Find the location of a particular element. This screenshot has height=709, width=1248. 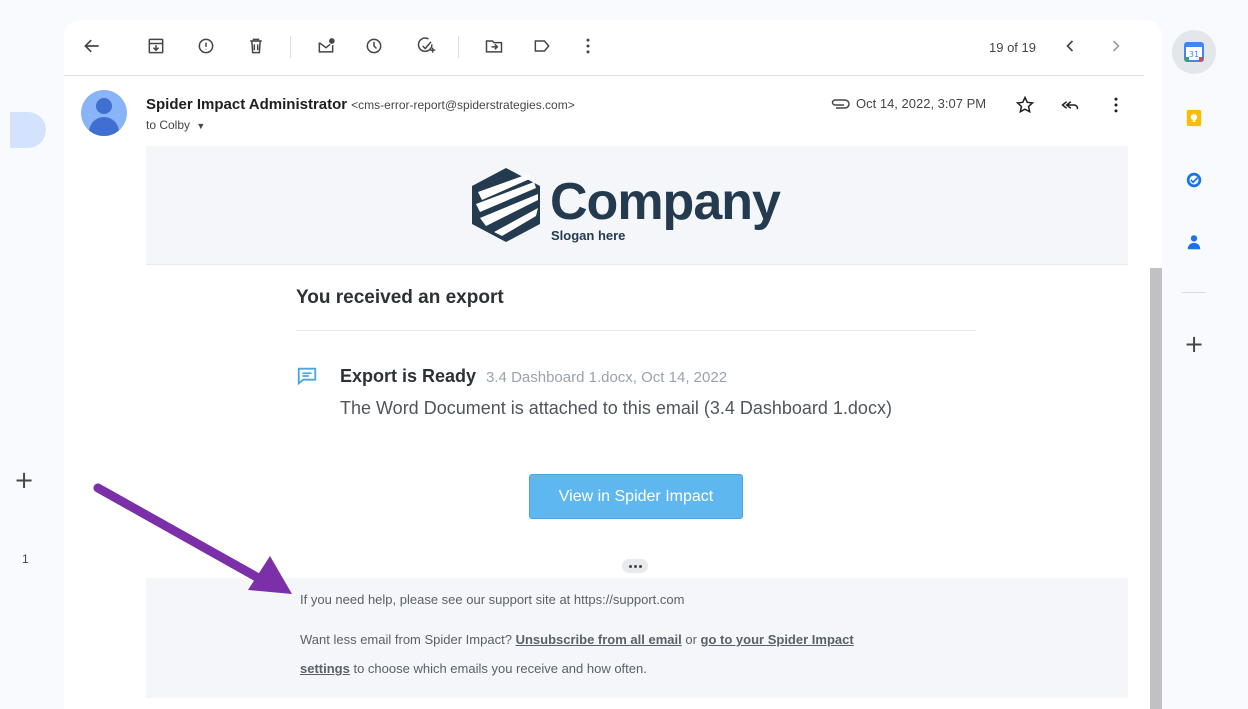

message-date: Oct 14, 2022, 3:07 PM is located at coordinates (908, 103).